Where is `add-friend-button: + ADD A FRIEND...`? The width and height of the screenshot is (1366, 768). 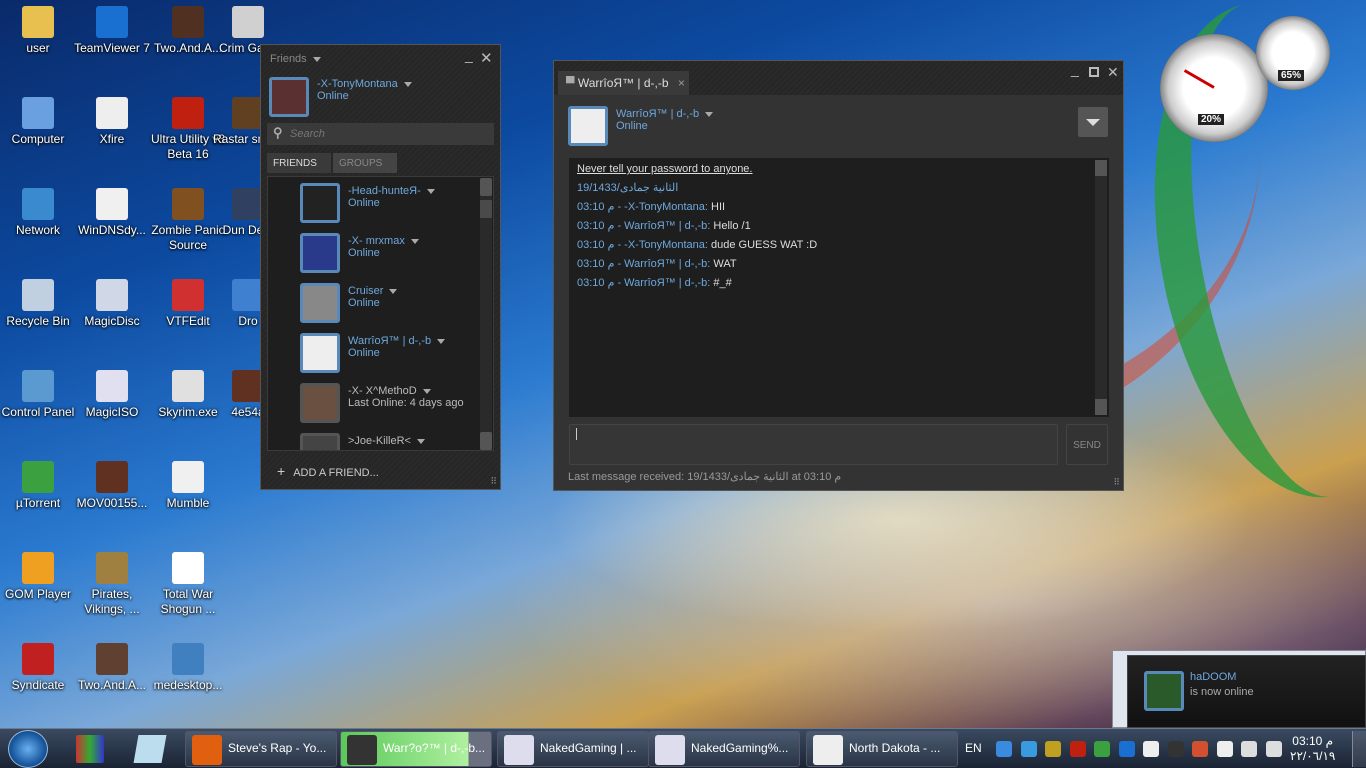 add-friend-button: + ADD A FRIEND... is located at coordinates (328, 471).